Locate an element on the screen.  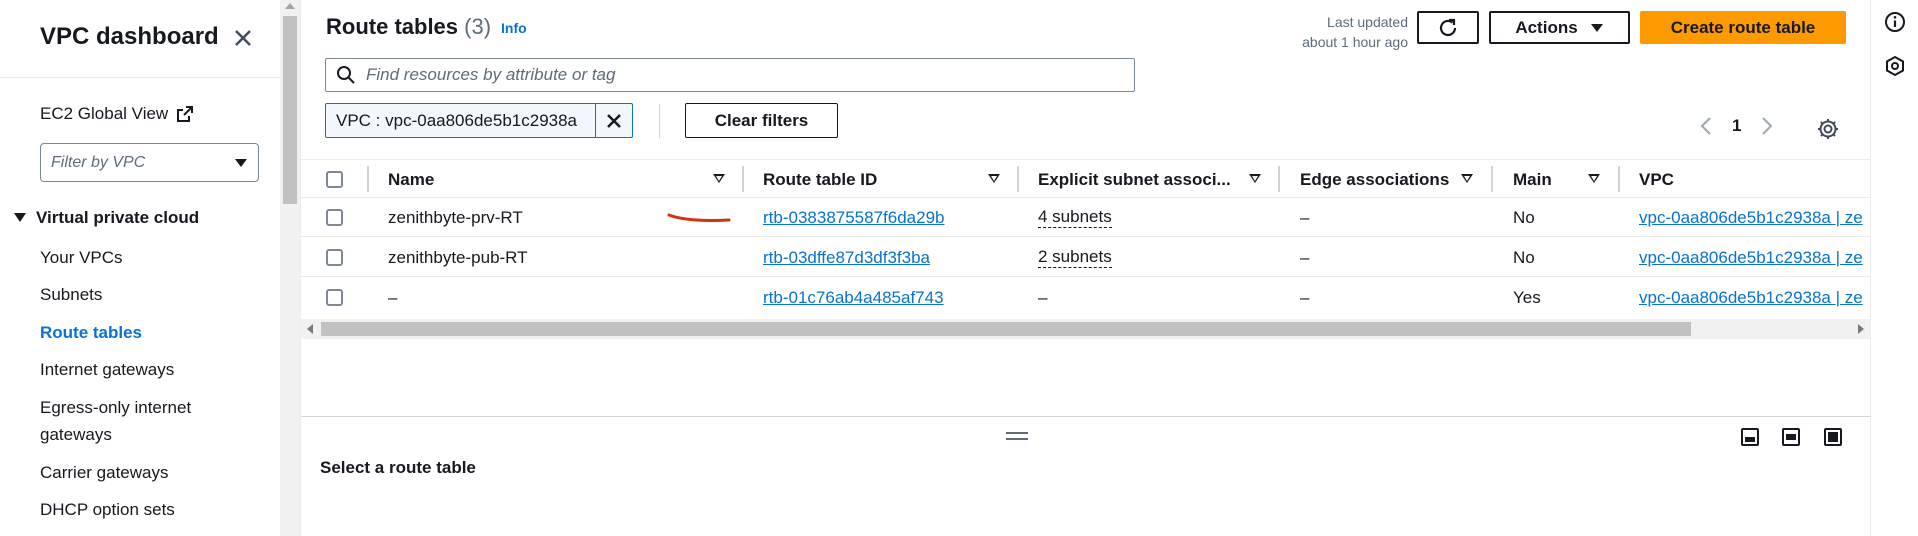
annotation-mark is located at coordinates (699, 217).